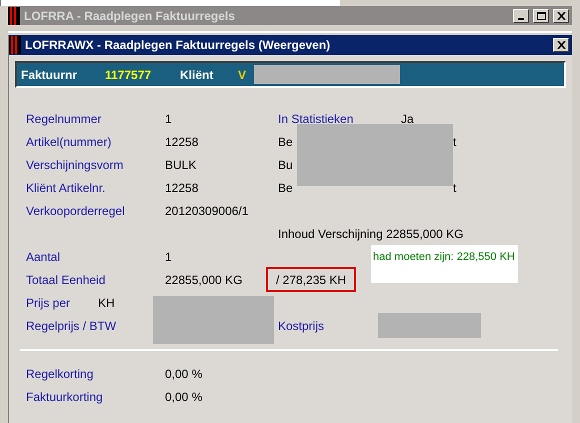 The width and height of the screenshot is (580, 423). I want to click on field-value: Bu, so click(285, 165).